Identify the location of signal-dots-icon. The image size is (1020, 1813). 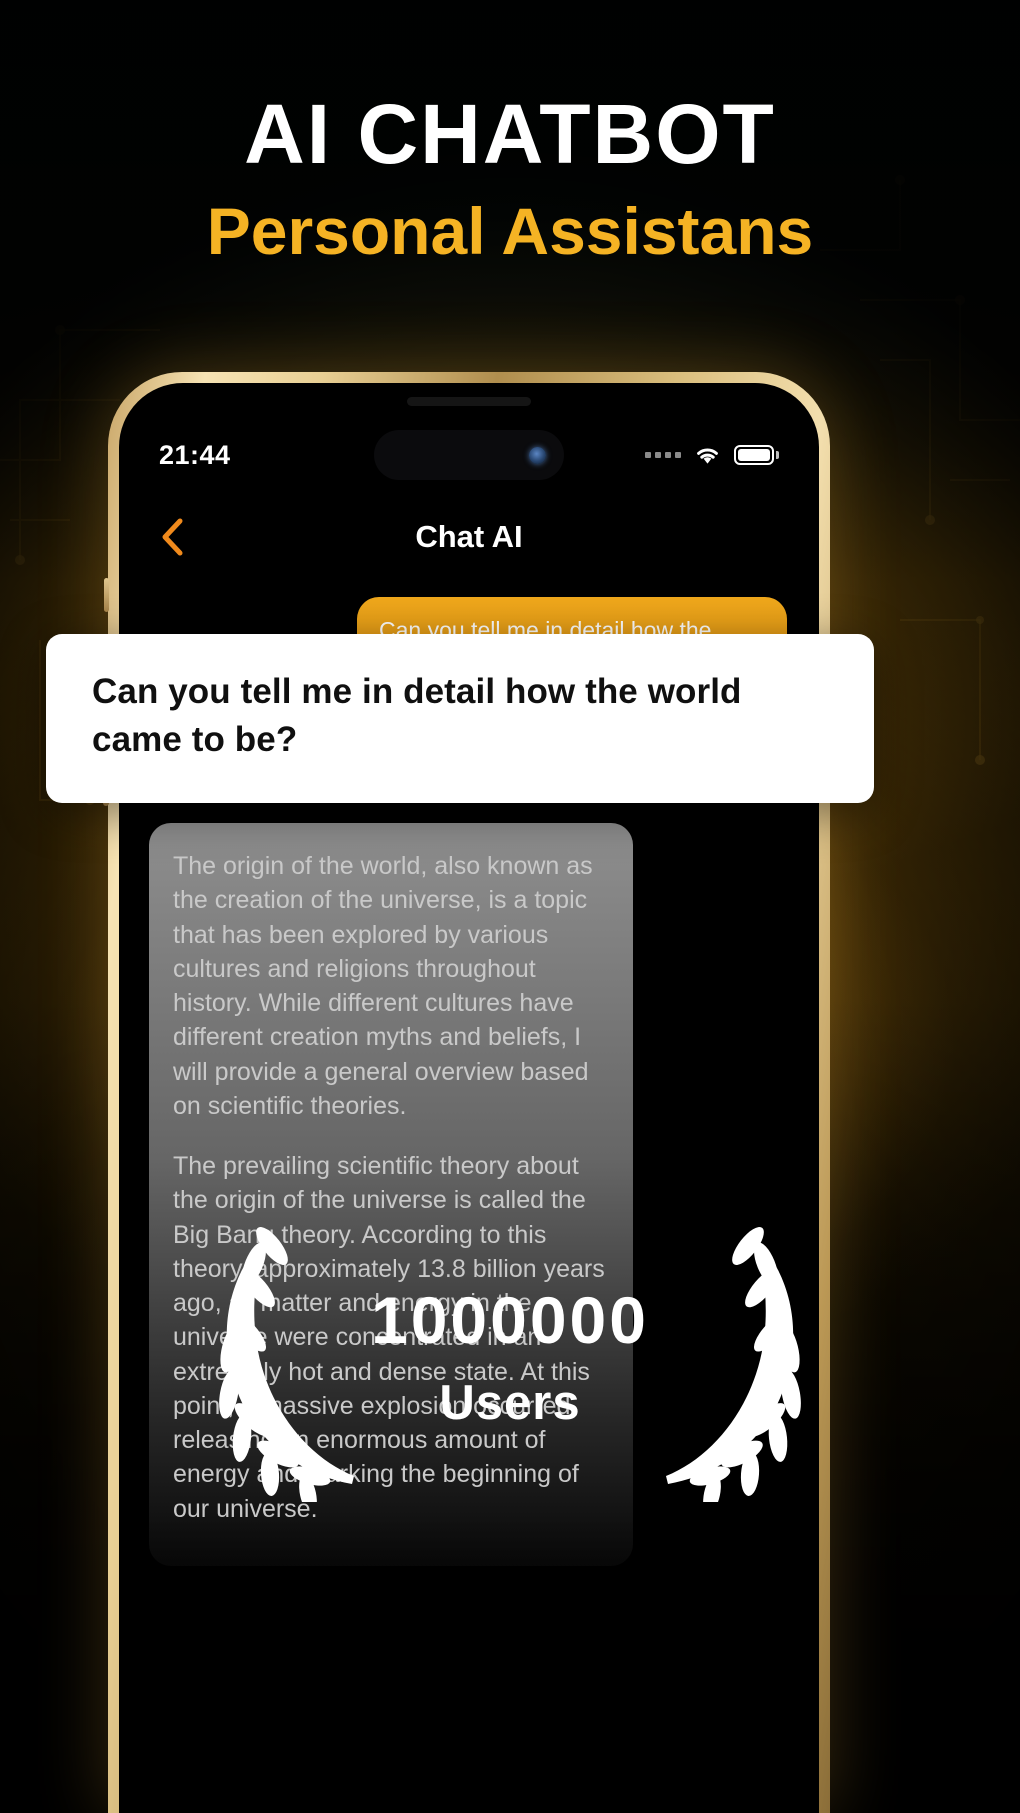
(663, 455).